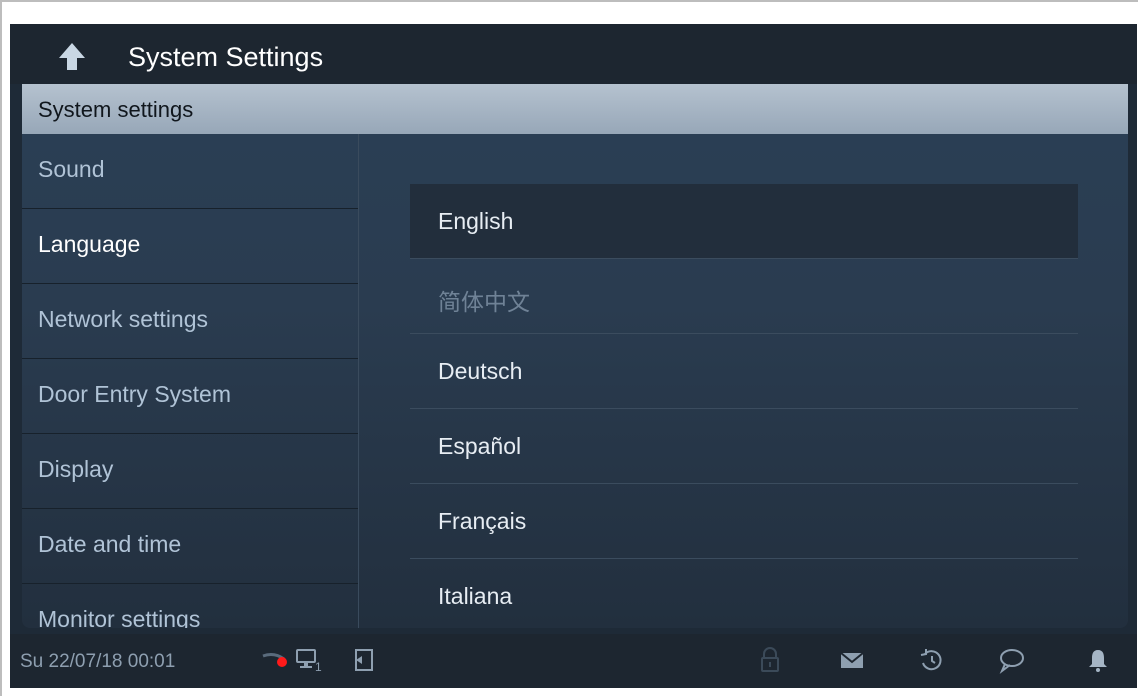 Image resolution: width=1140 pixels, height=698 pixels. What do you see at coordinates (98, 661) in the screenshot?
I see `status-datetime: Su 22/07/18 00:01` at bounding box center [98, 661].